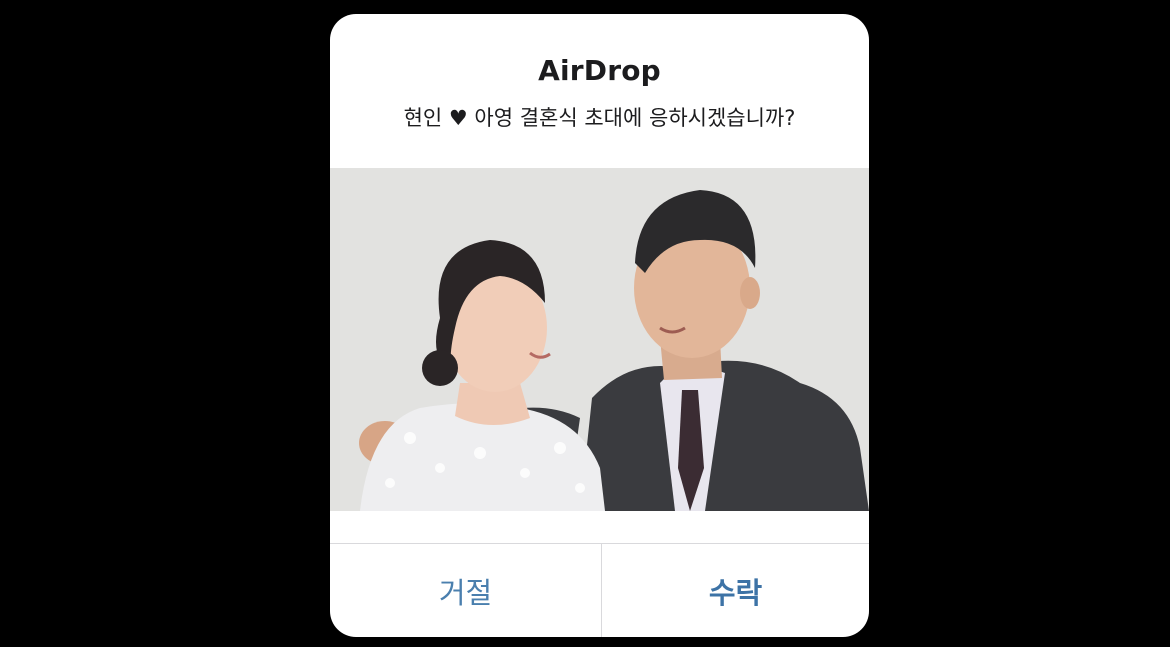  Describe the element at coordinates (440, 368) in the screenshot. I see `bride-hair-bun` at that location.